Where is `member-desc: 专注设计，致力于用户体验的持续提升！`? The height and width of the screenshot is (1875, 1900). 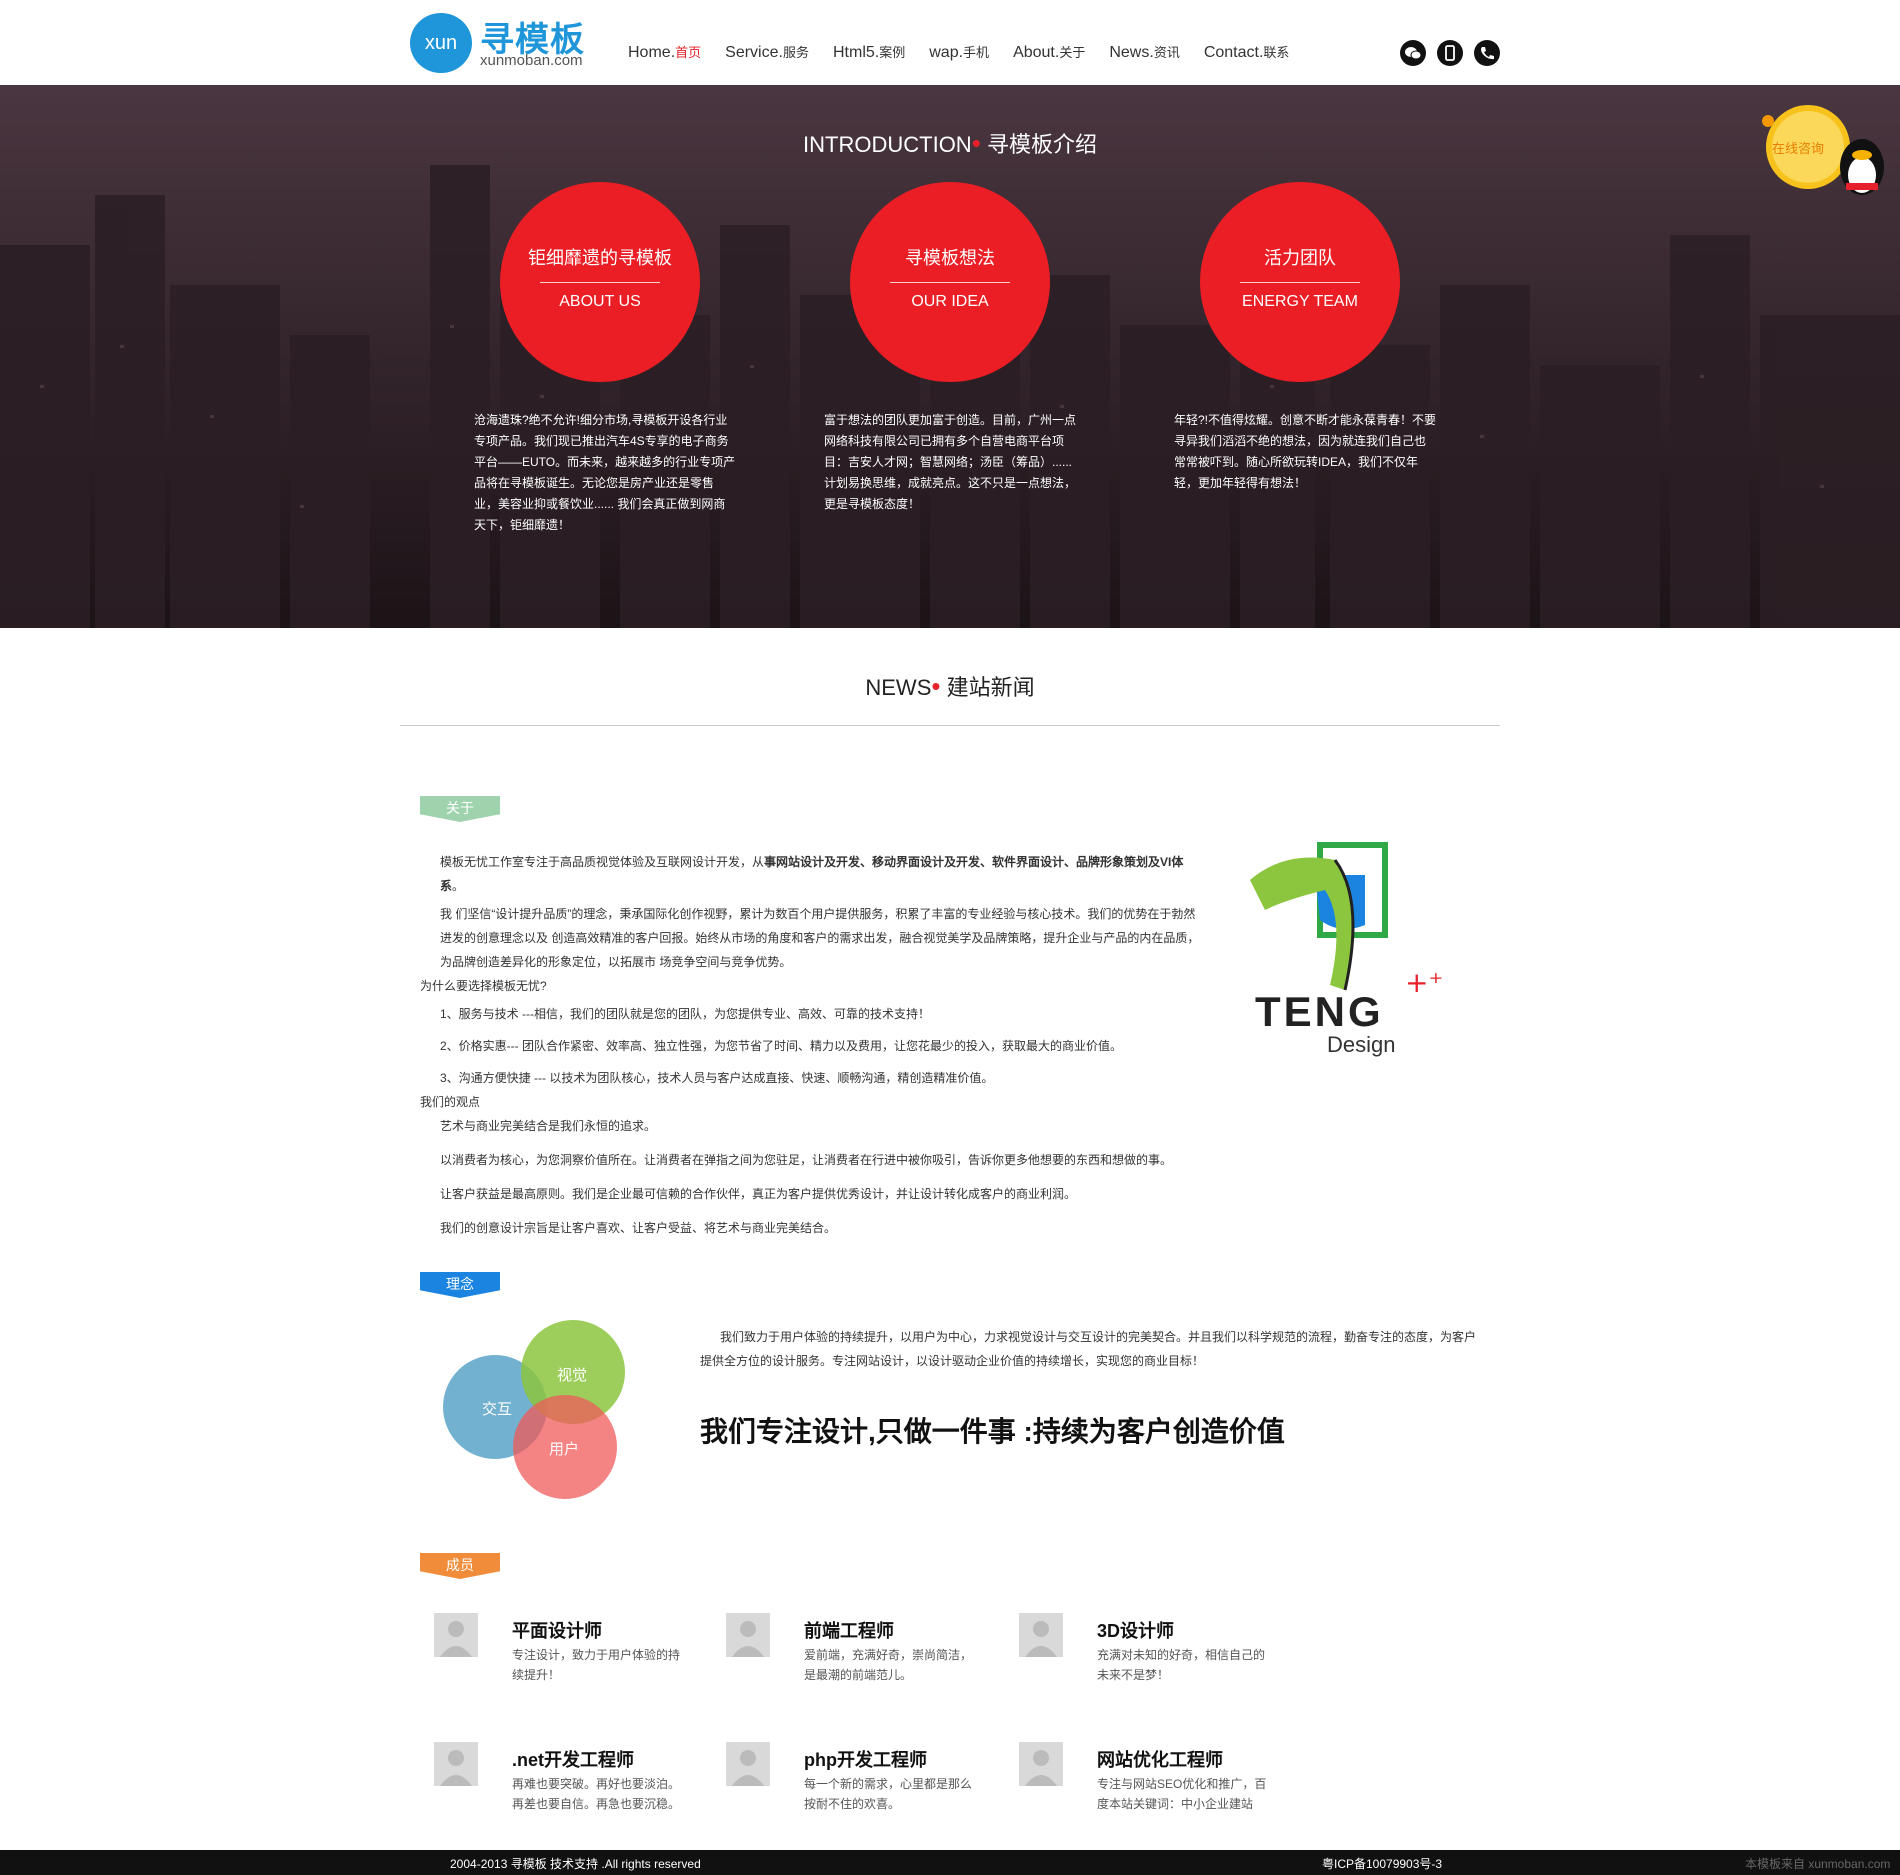 member-desc: 专注设计，致力于用户体验的持续提升！ is located at coordinates (596, 1665).